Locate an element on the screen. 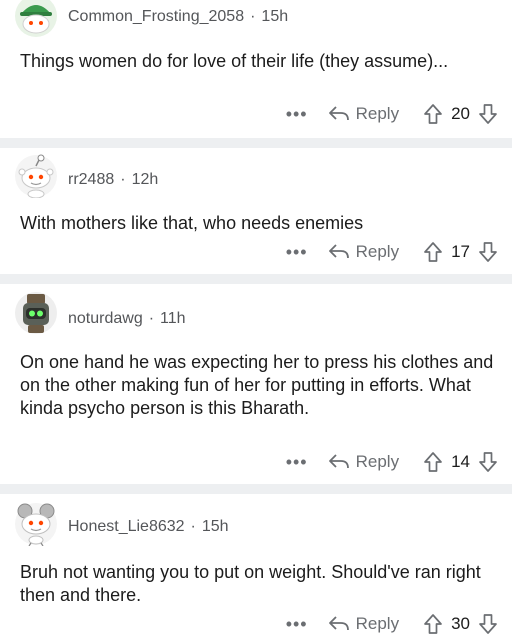 Image resolution: width=512 pixels, height=637 pixels. username: rr2488 is located at coordinates (91, 179).